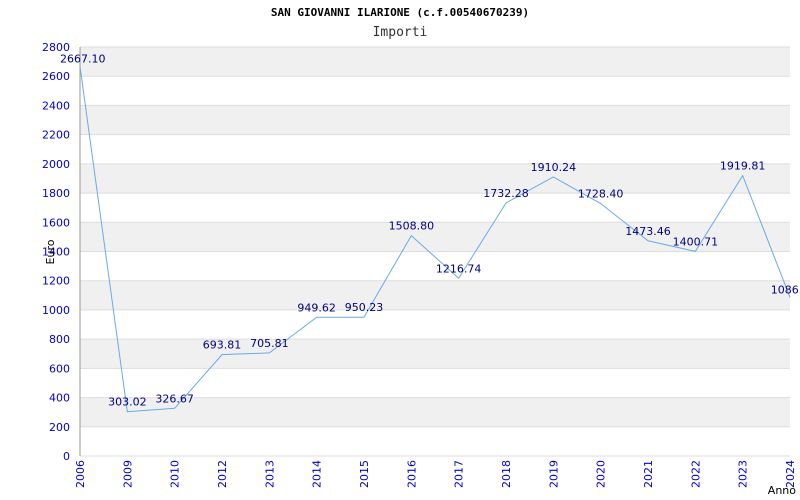  What do you see at coordinates (506, 193) in the screenshot?
I see `data-label: 1732.28` at bounding box center [506, 193].